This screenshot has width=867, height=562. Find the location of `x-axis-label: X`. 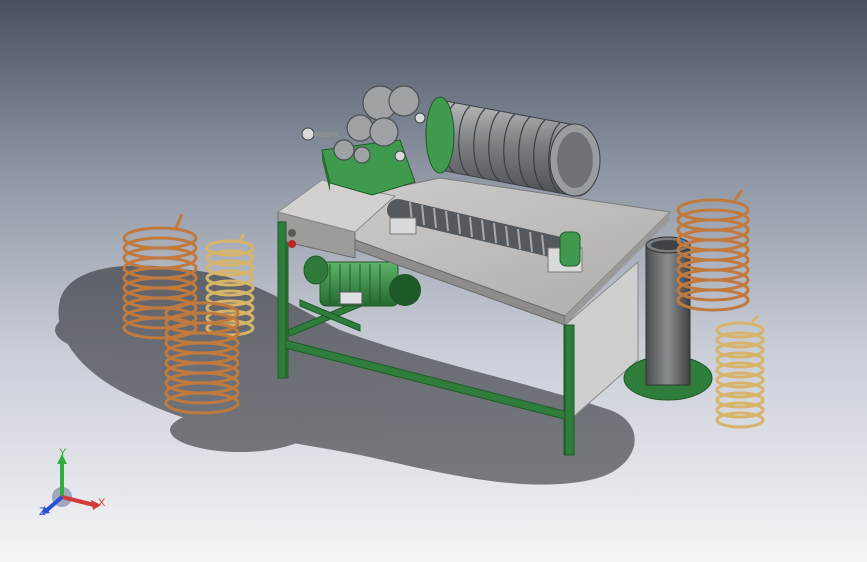

x-axis-label: X is located at coordinates (102, 503).